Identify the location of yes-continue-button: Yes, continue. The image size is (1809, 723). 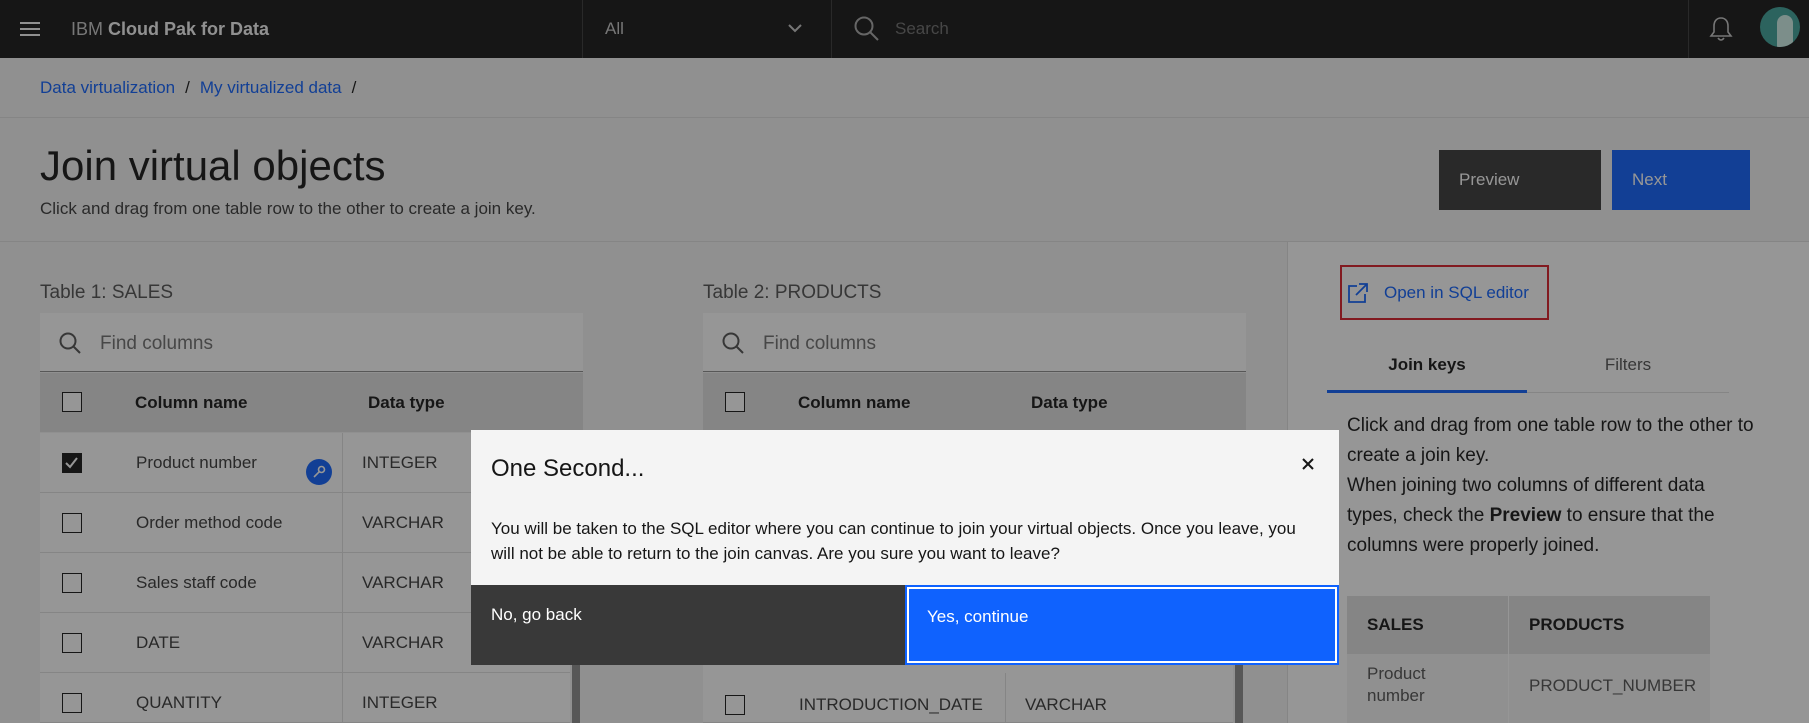
(1122, 625).